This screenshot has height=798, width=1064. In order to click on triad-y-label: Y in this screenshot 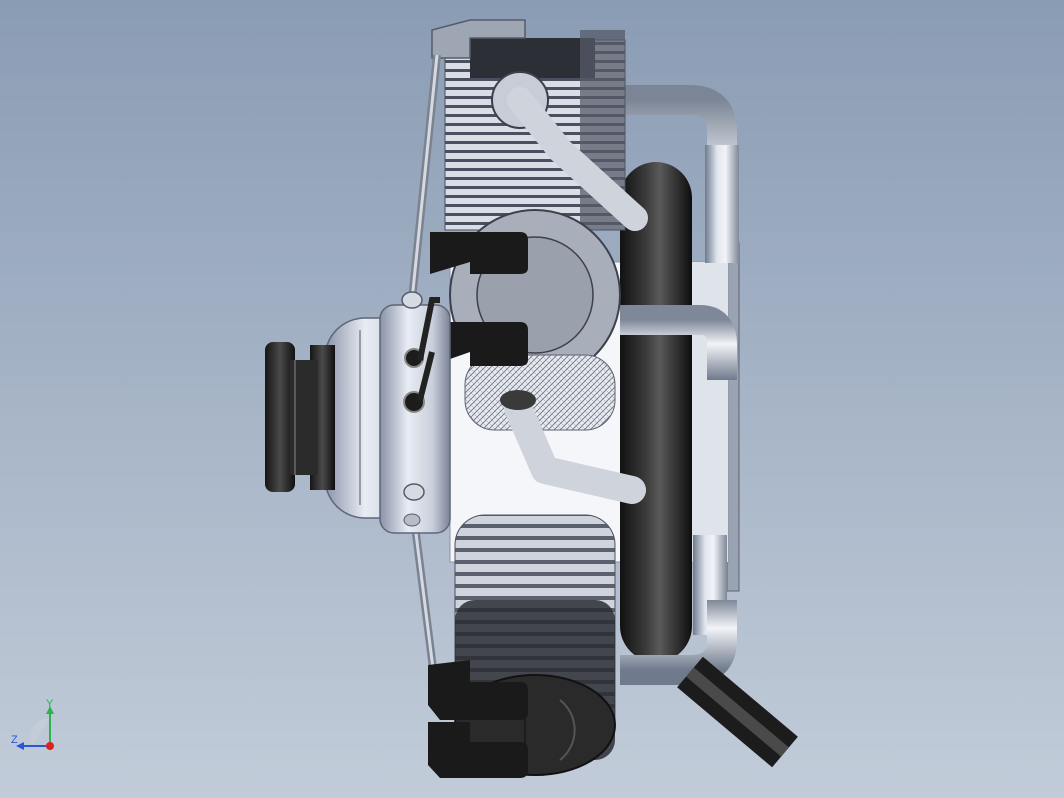, I will do `click(50, 704)`.